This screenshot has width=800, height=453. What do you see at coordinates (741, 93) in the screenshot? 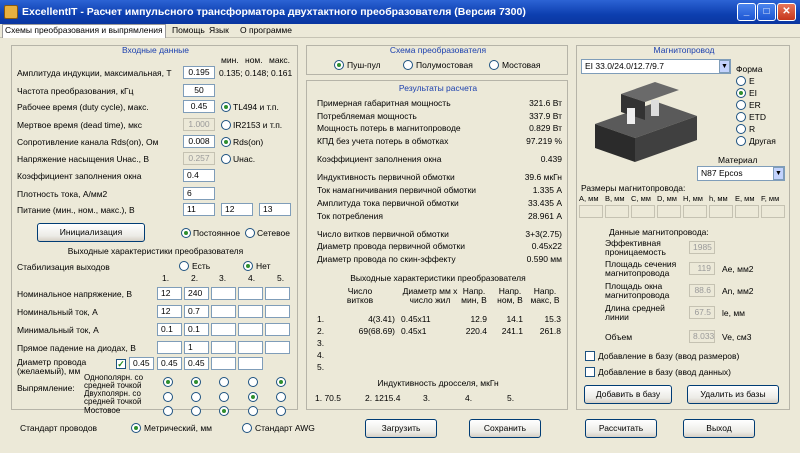
I see `shape-ei-radio` at bounding box center [741, 93].